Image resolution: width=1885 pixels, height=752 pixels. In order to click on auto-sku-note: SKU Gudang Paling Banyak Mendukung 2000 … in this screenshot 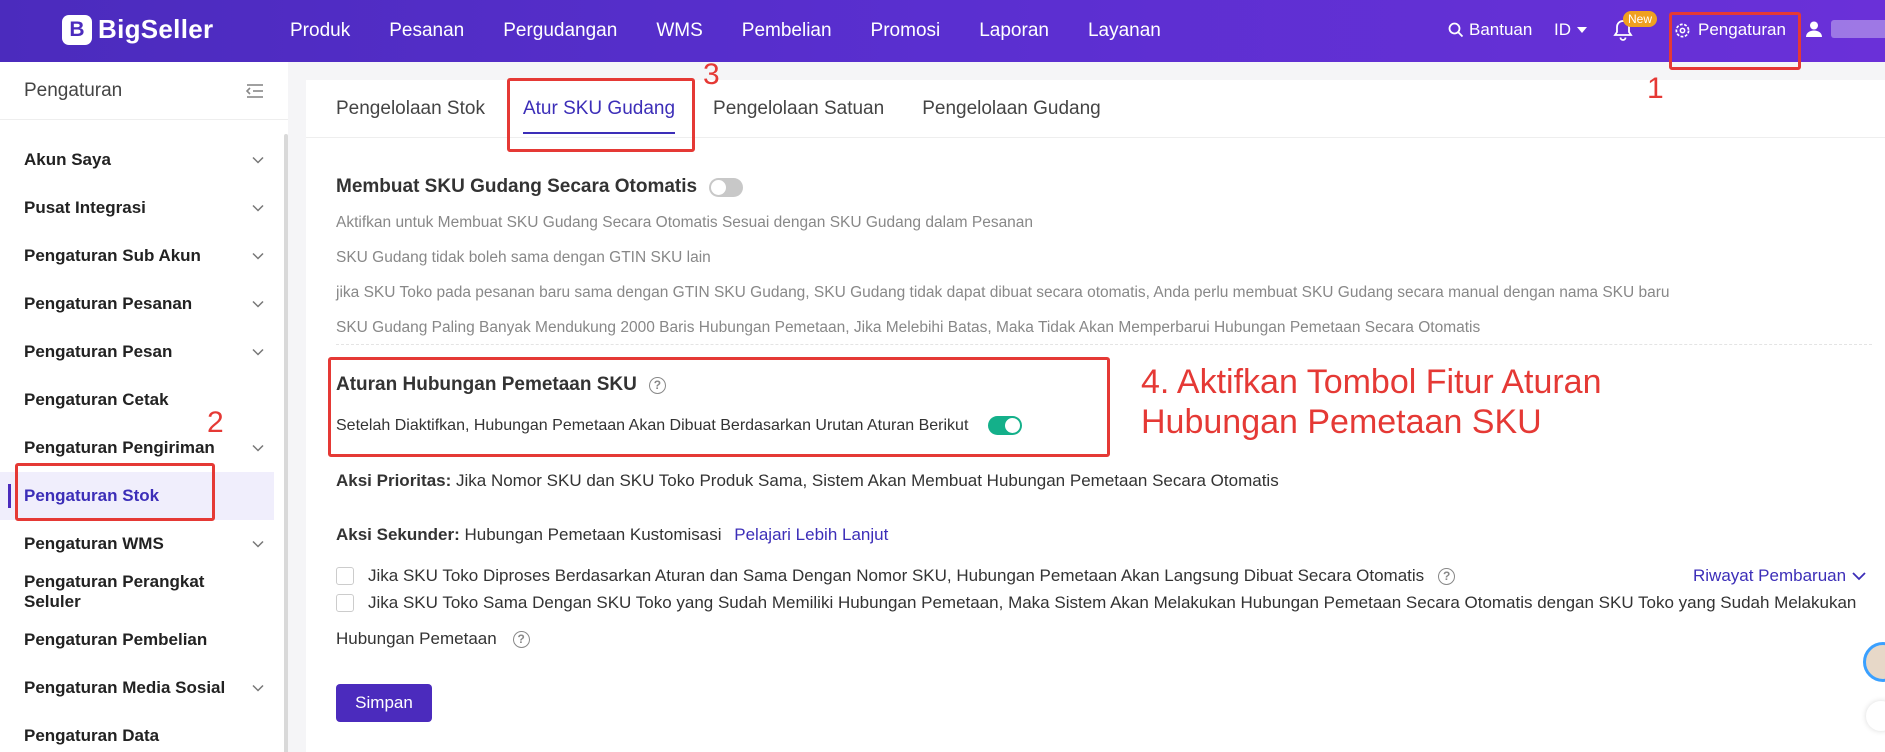, I will do `click(908, 327)`.